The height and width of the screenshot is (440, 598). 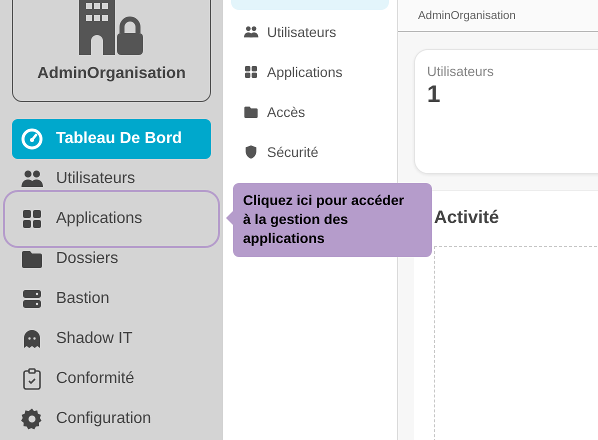 I want to click on users-icon, so click(x=251, y=32).